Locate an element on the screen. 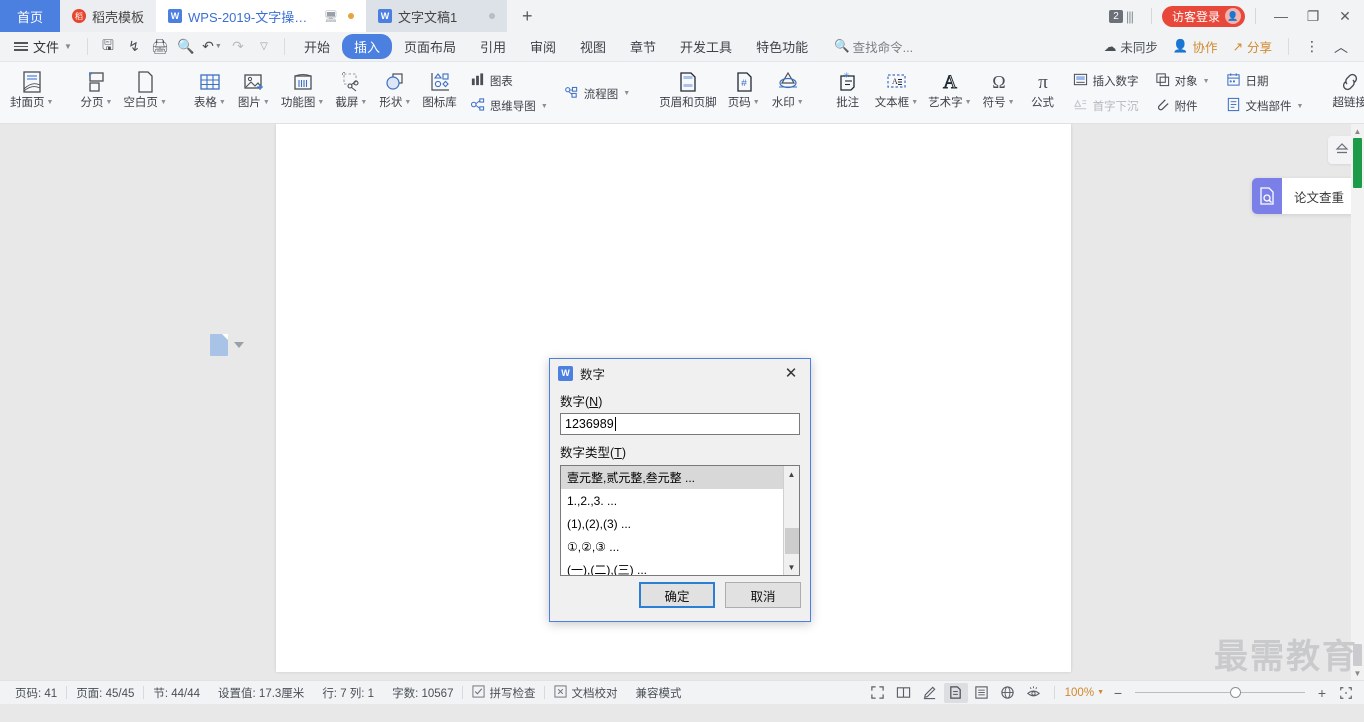  save-icon: 🖫 is located at coordinates (108, 47).